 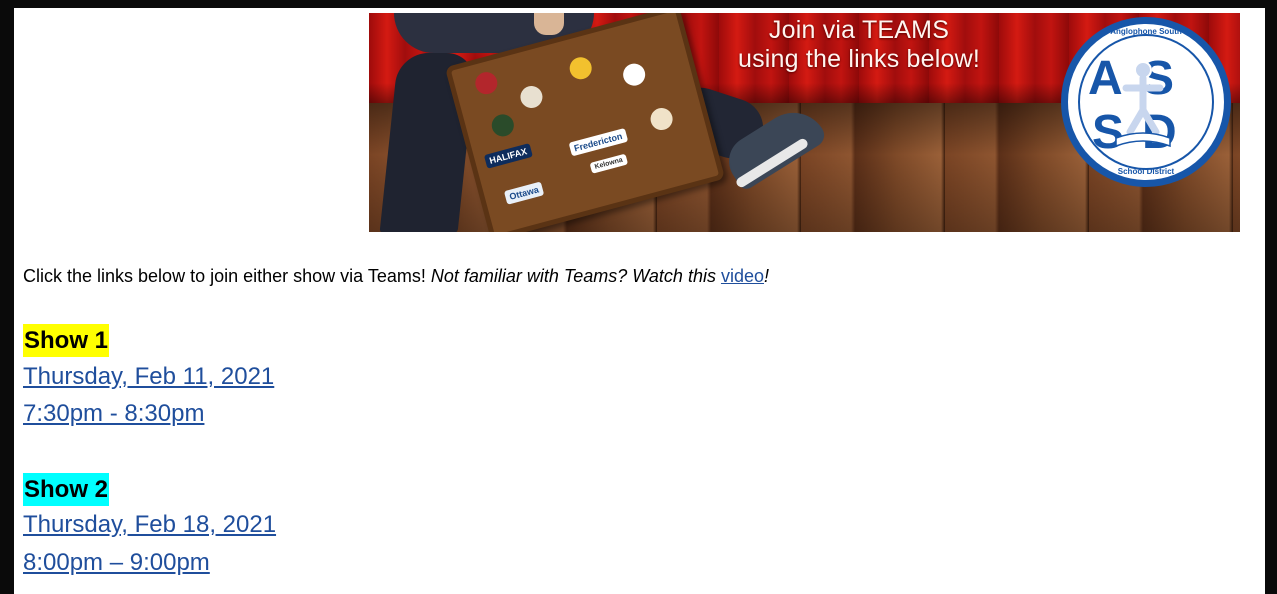 I want to click on sticker-halifax: HALIFAX, so click(x=508, y=156).